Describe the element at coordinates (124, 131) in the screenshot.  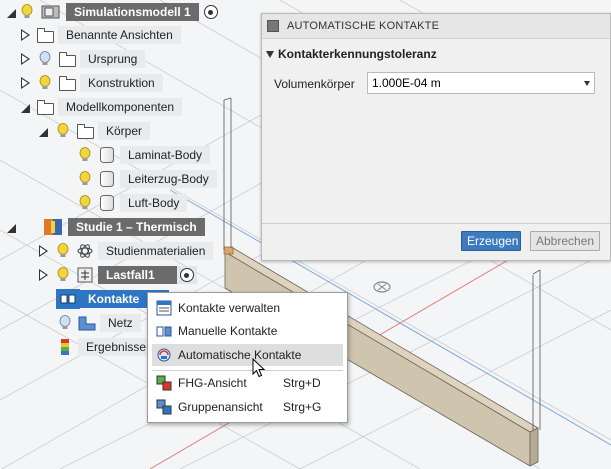
I see `tree-label: Körper` at that location.